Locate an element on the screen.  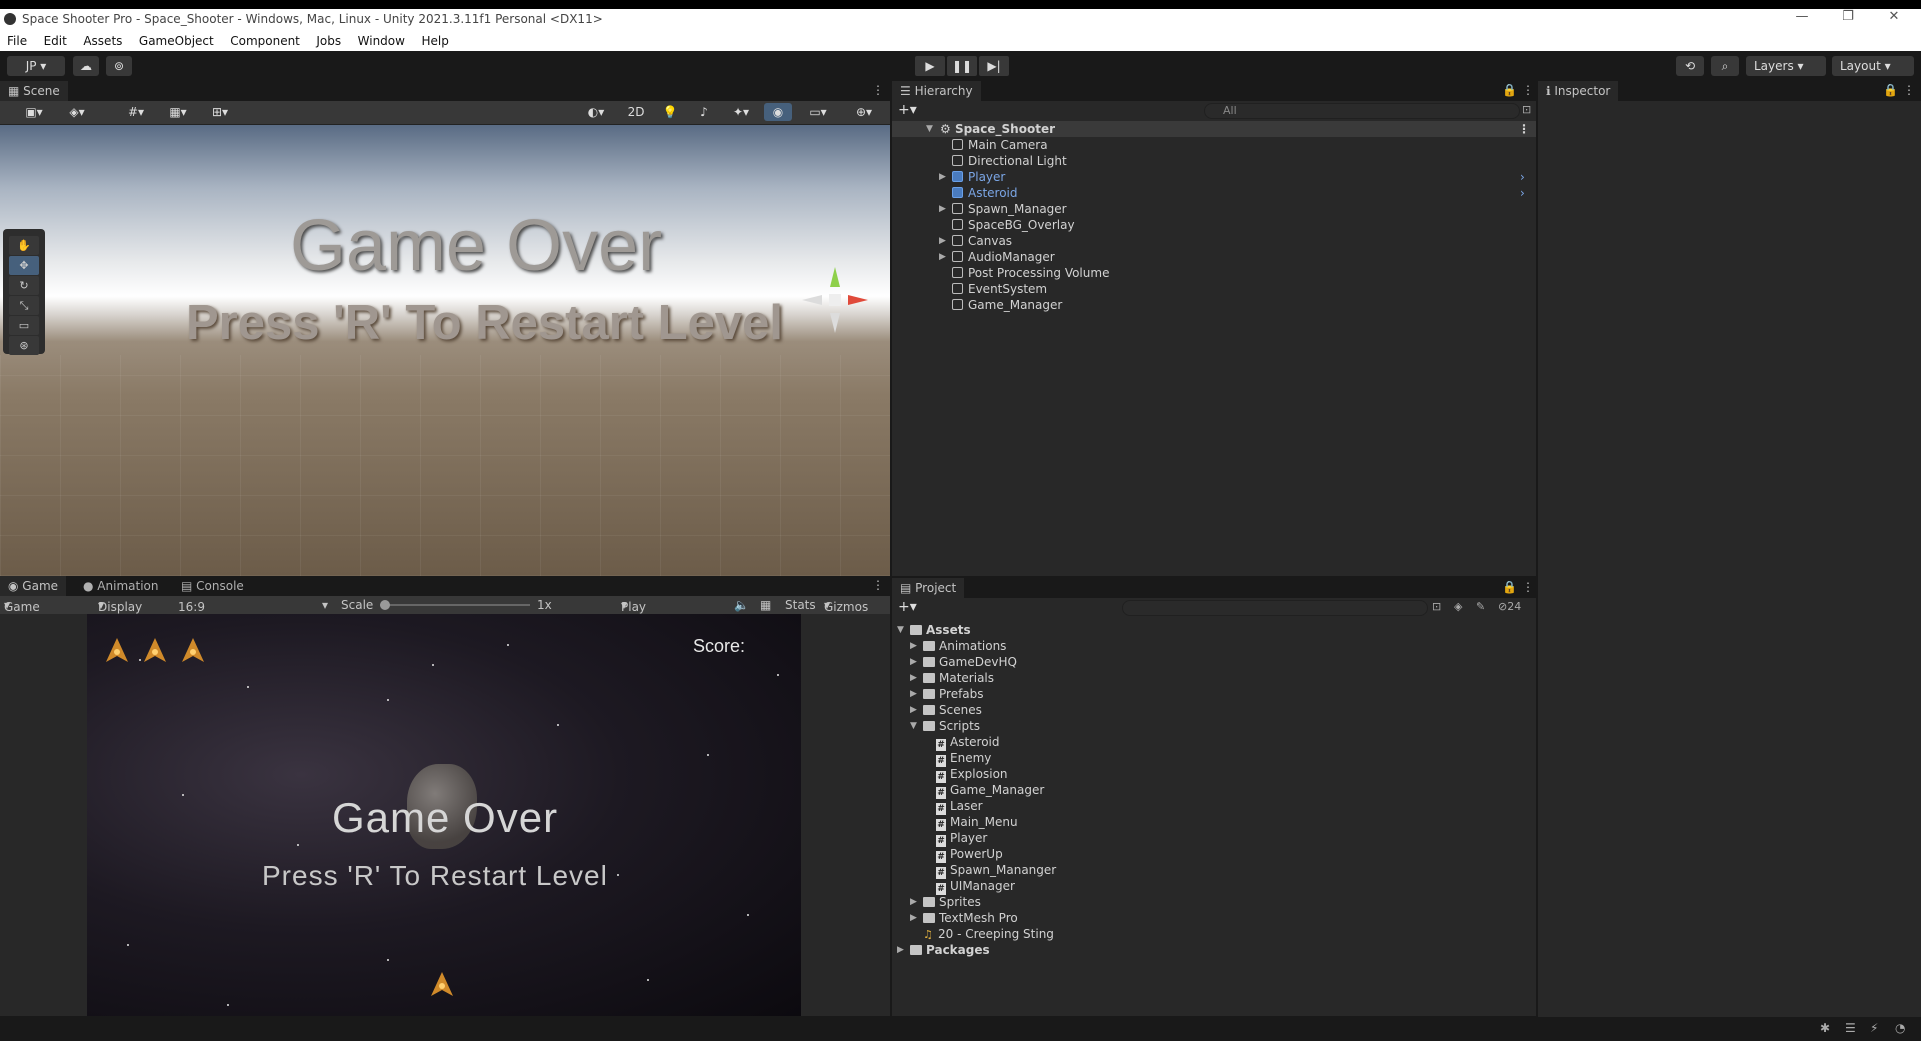
script-asset: # Spawn_Mananger is located at coordinates (1214, 870).